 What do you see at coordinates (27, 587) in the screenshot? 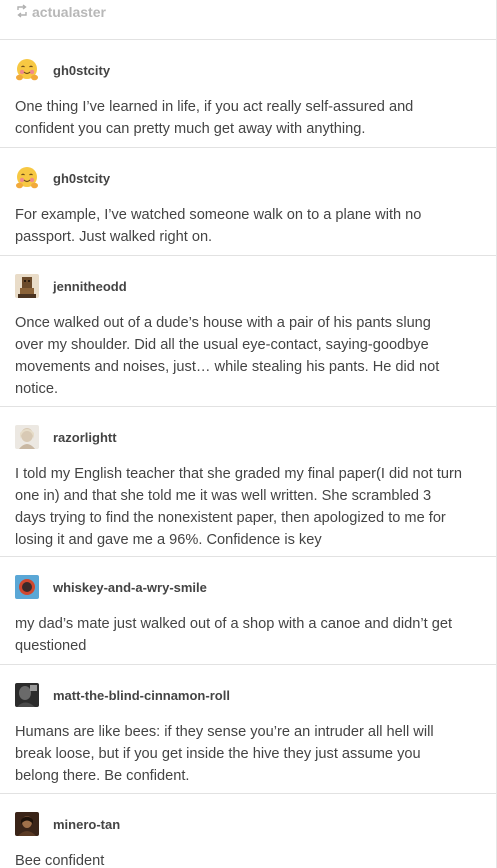
I see `blue-circle-avatar` at bounding box center [27, 587].